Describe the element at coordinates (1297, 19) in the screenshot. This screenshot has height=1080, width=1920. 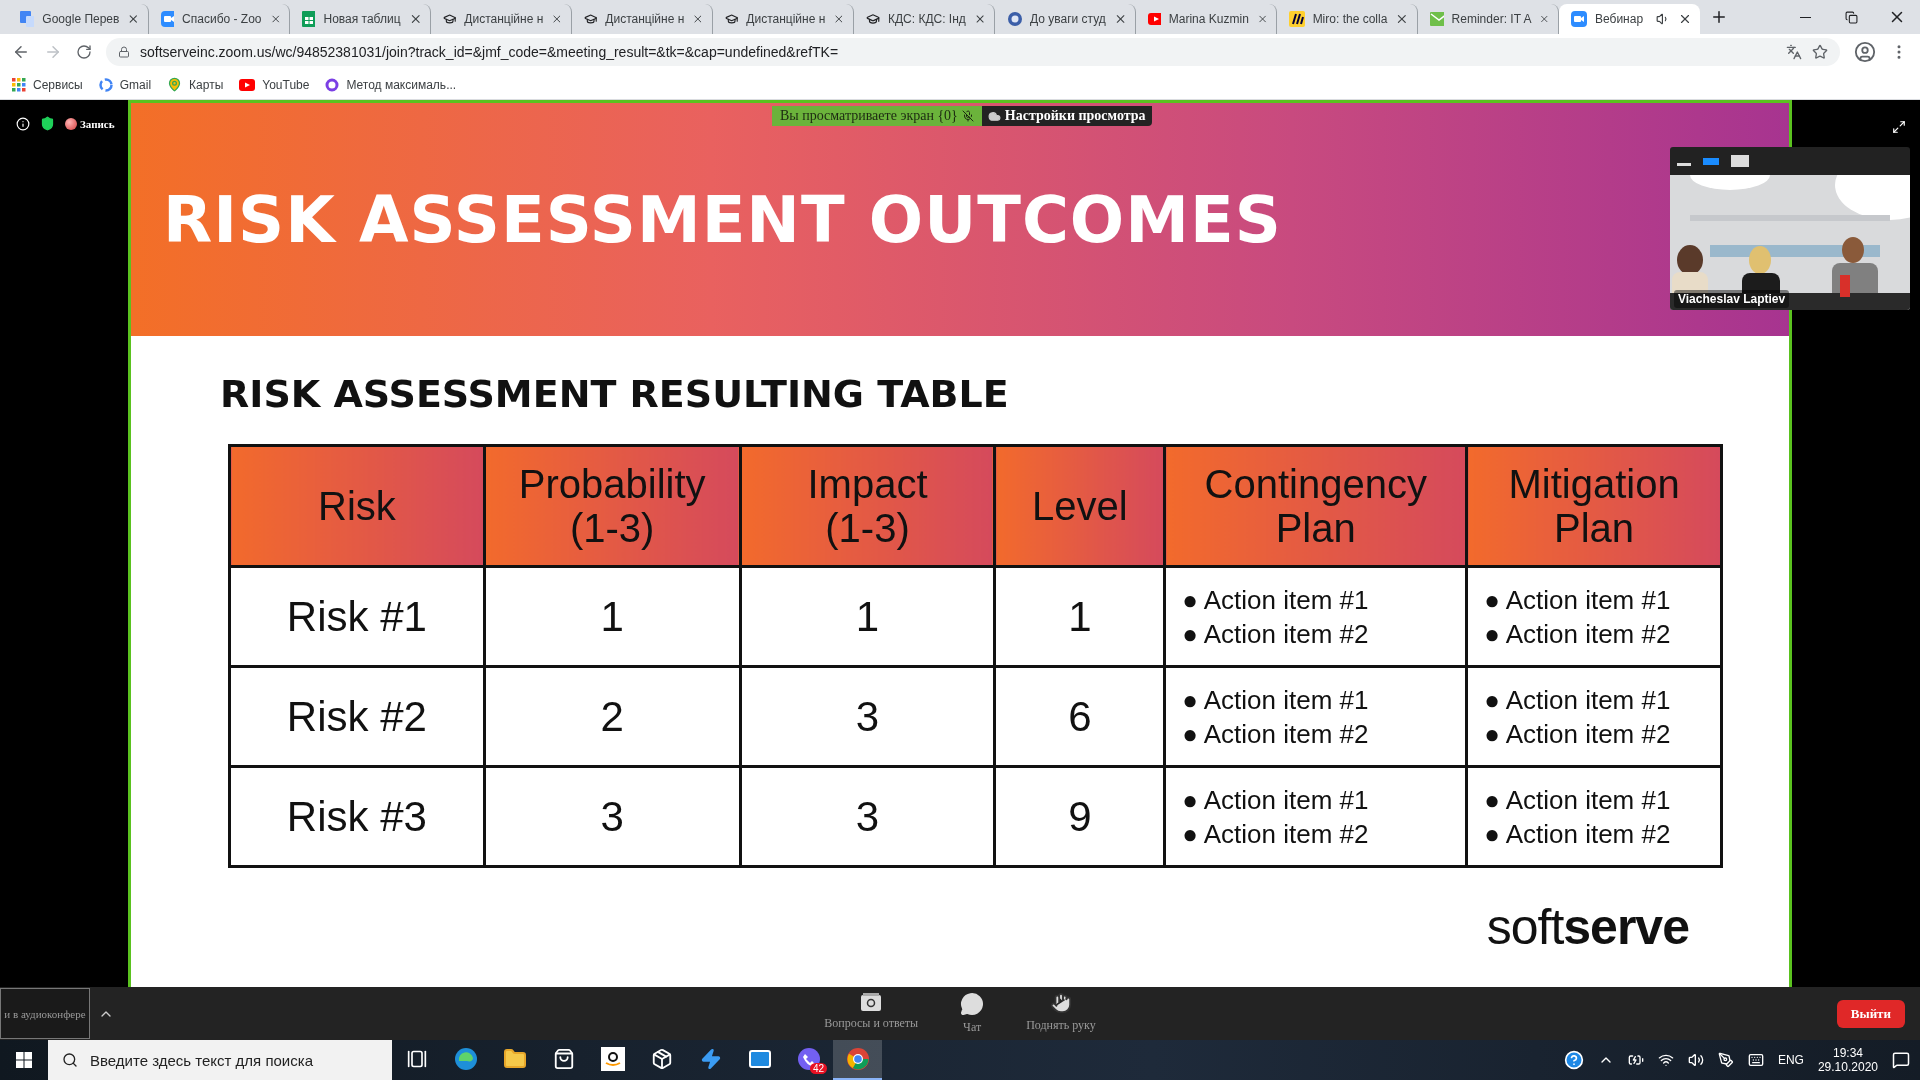
I see `stripes-icon` at that location.